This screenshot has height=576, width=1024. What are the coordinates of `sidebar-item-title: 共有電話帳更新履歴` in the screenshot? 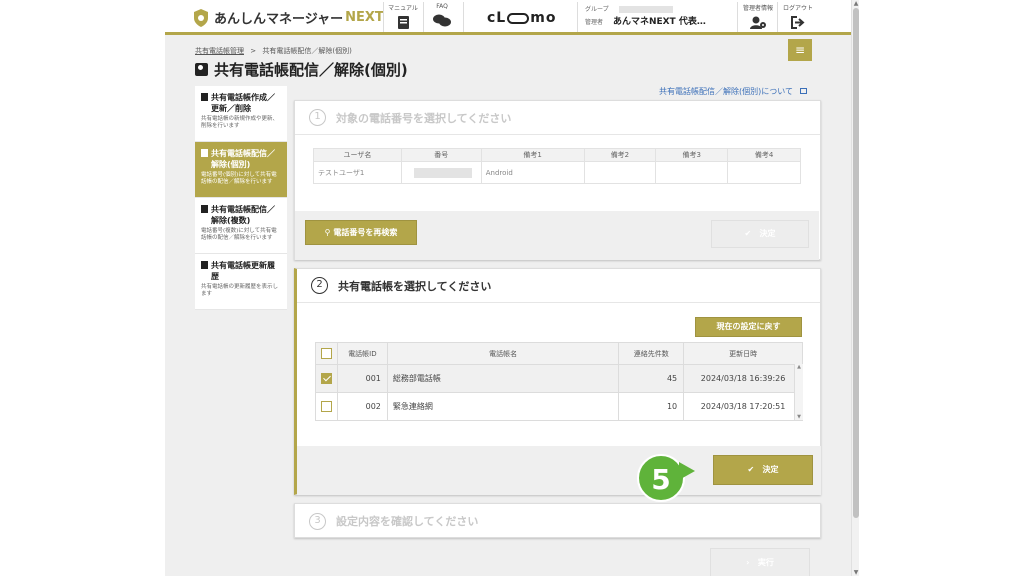 It's located at (241, 271).